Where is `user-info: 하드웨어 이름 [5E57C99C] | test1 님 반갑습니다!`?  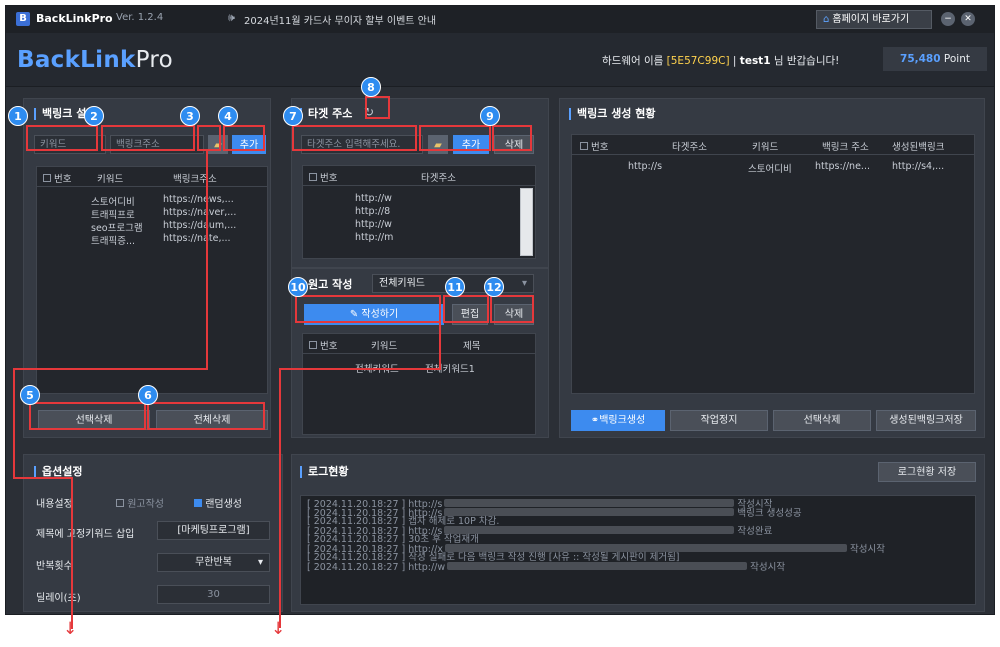 user-info: 하드웨어 이름 [5E57C99C] | test1 님 반갑습니다! is located at coordinates (721, 61).